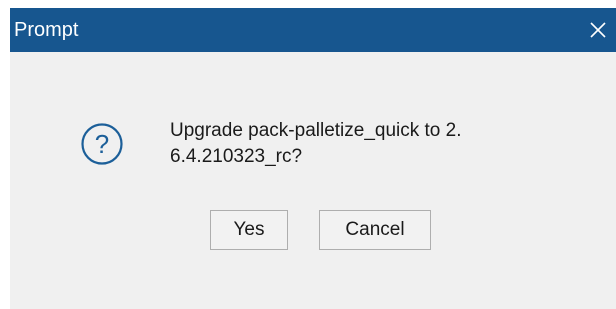  I want to click on dialog-title: Prompt, so click(46, 30).